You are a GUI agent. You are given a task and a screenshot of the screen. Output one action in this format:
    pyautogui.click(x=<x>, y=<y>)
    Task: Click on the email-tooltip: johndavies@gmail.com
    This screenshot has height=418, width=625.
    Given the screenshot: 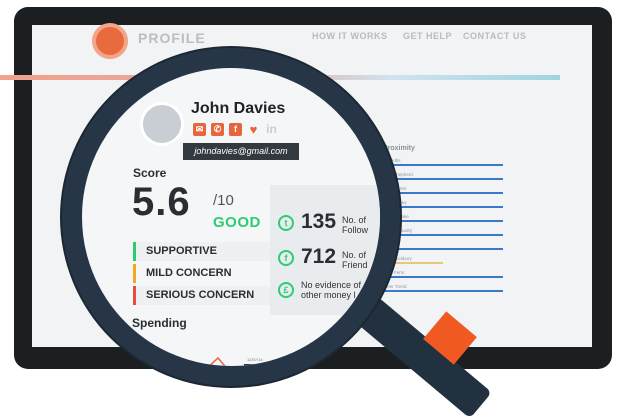 What is the action you would take?
    pyautogui.click(x=241, y=151)
    